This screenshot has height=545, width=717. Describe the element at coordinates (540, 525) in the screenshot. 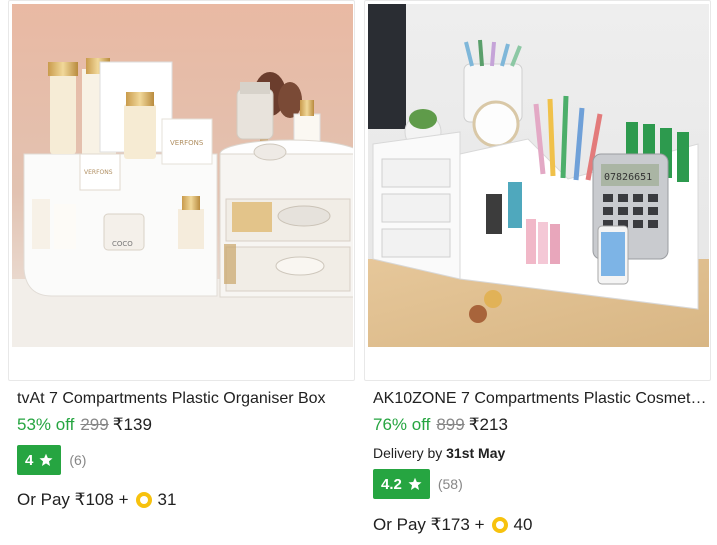

I see `pay-with-coins: Or Pay ₹173 +40` at that location.